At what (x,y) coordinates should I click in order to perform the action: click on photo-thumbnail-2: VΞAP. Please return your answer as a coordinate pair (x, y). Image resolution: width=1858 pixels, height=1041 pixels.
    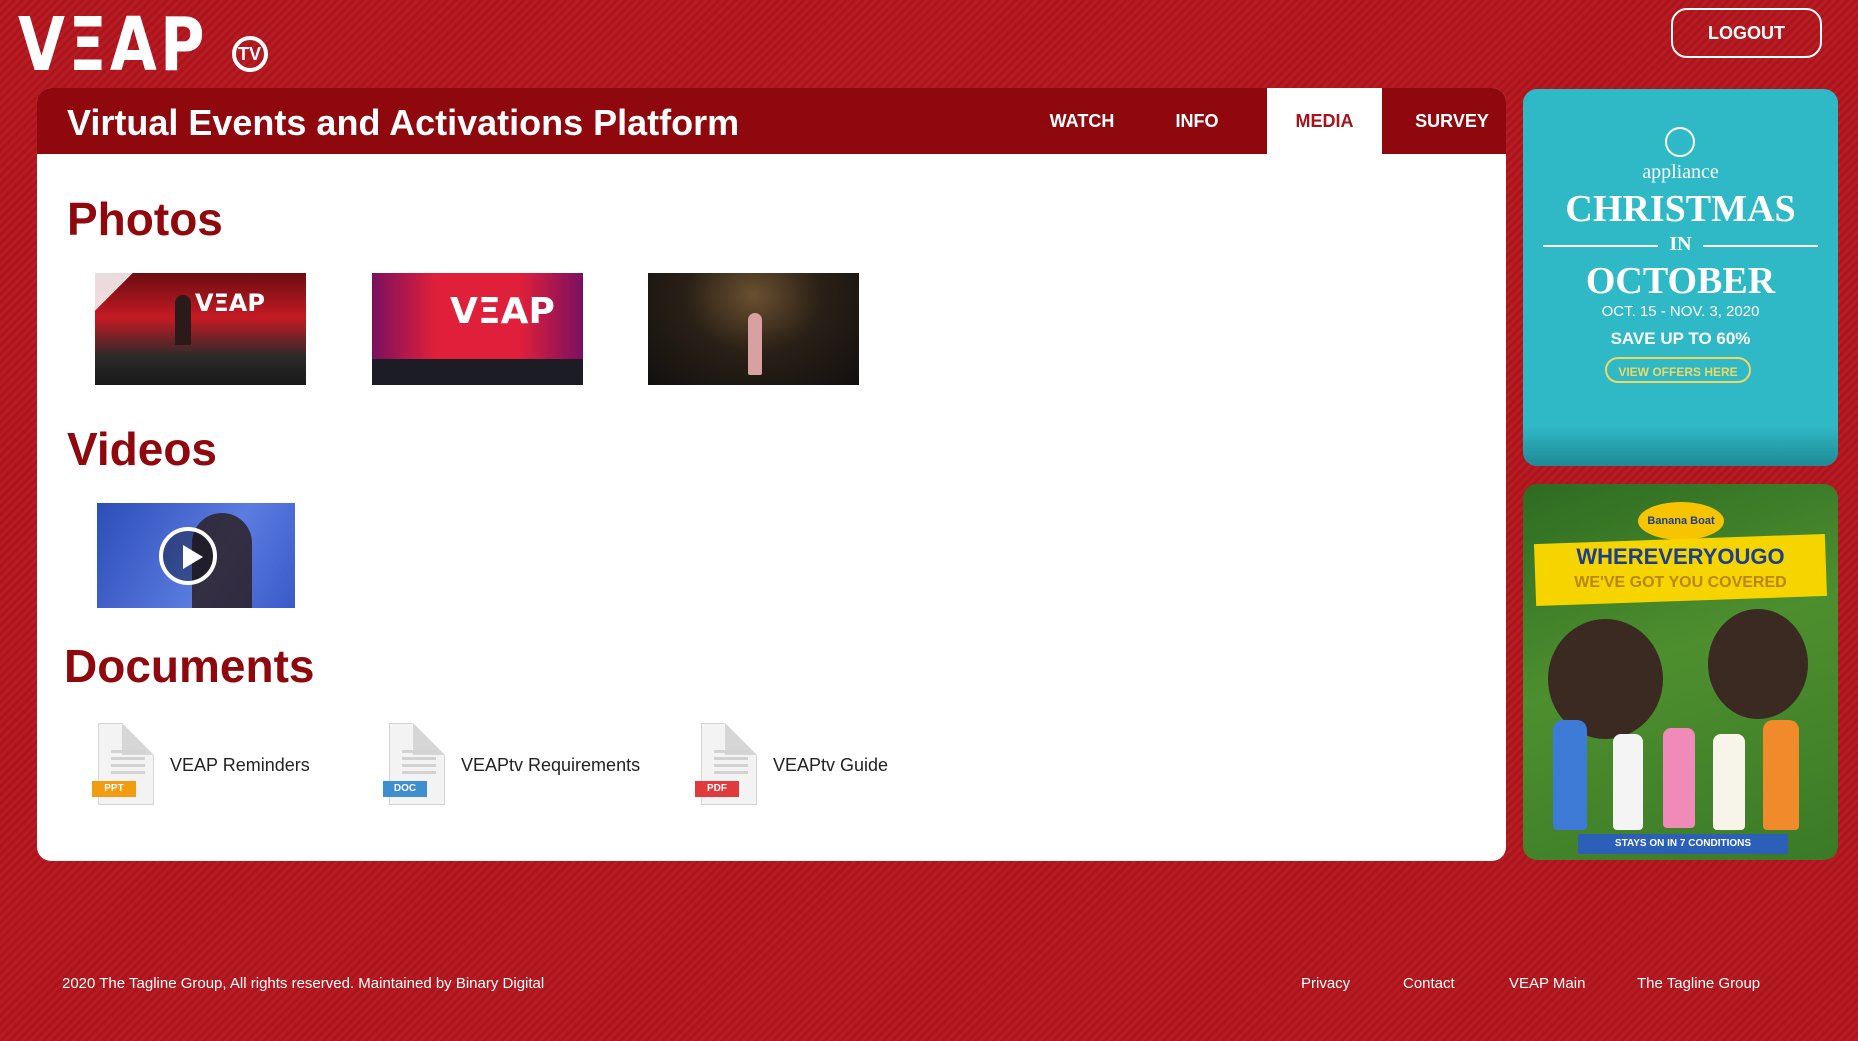
    Looking at the image, I should click on (477, 329).